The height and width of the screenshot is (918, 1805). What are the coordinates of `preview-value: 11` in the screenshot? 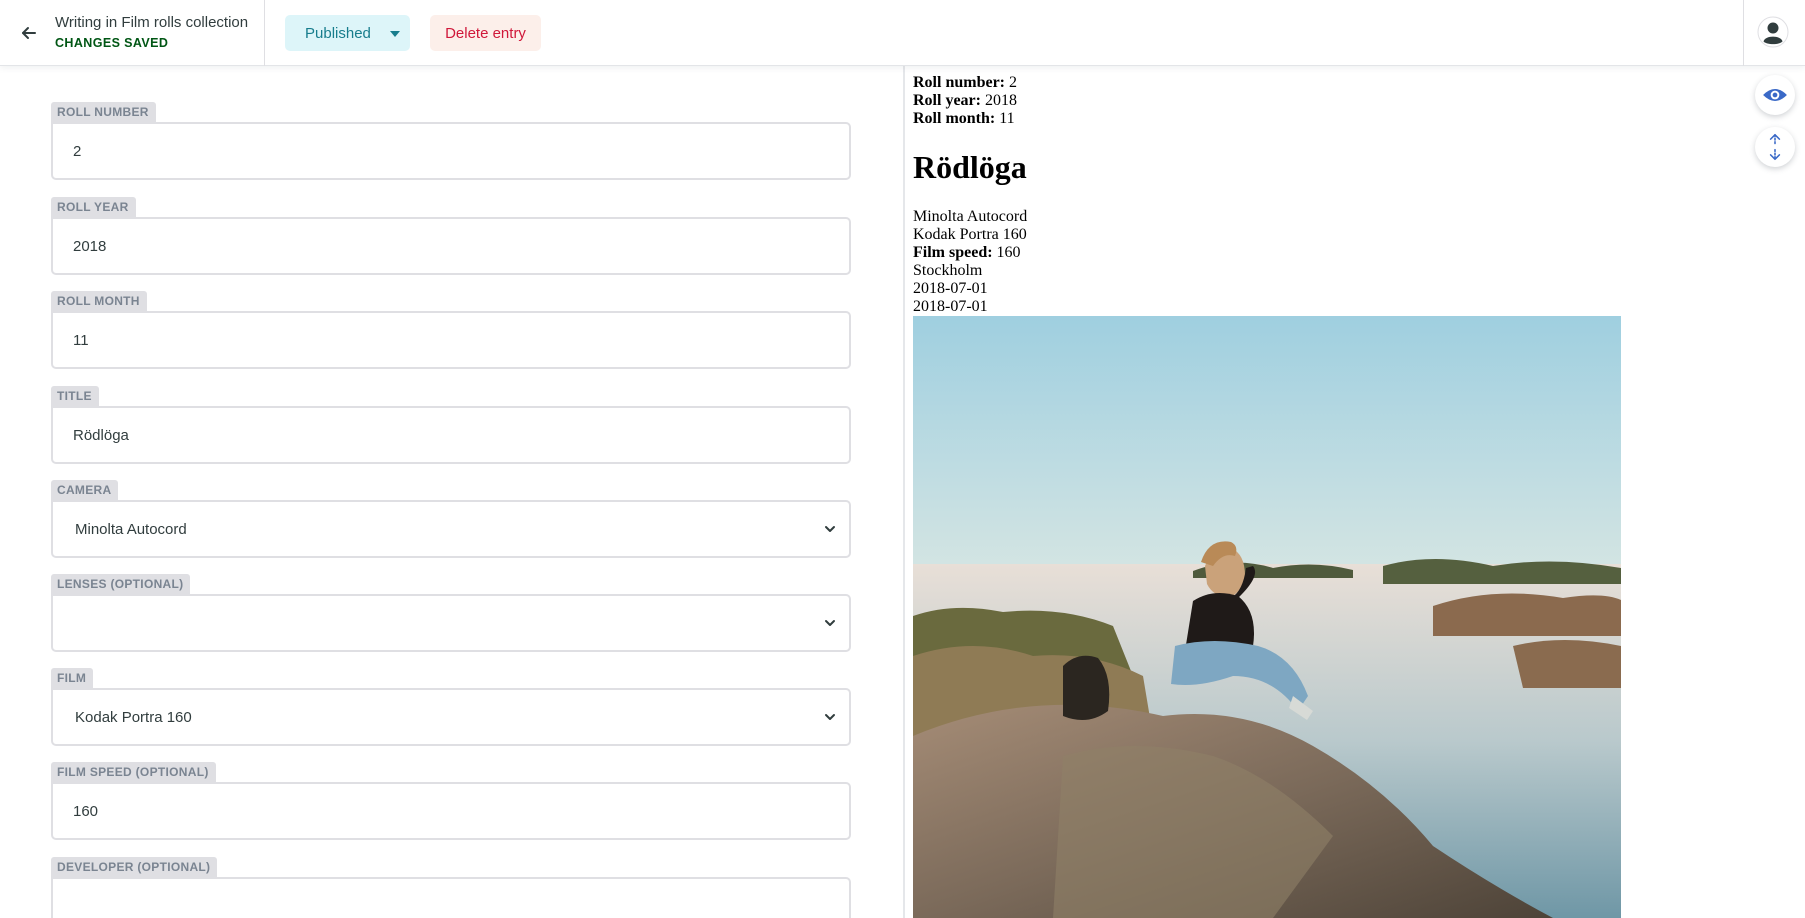 It's located at (1007, 118).